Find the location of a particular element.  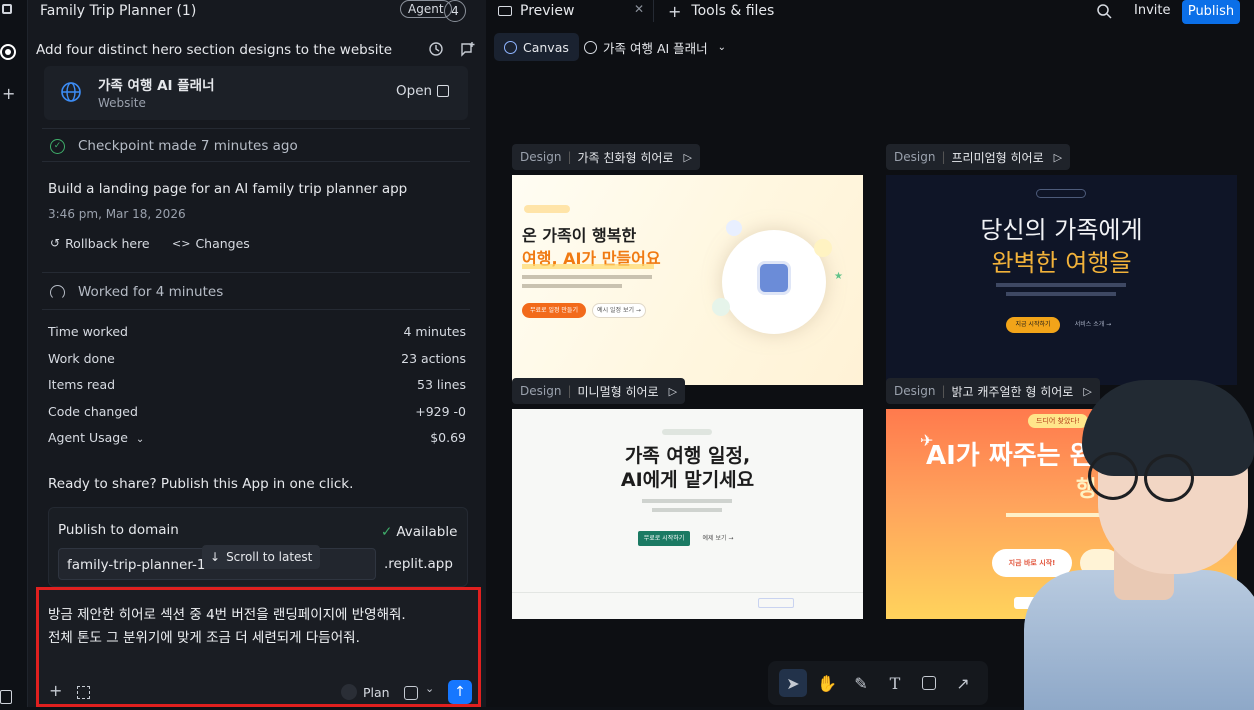

hero-underline is located at coordinates (588, 266).